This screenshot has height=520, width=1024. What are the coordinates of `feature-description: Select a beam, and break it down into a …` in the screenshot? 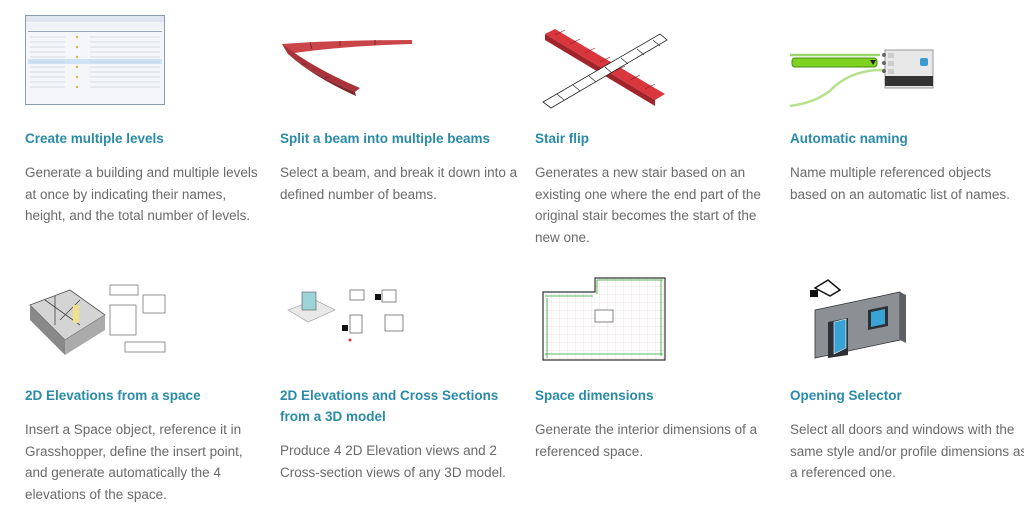 It's located at (399, 183).